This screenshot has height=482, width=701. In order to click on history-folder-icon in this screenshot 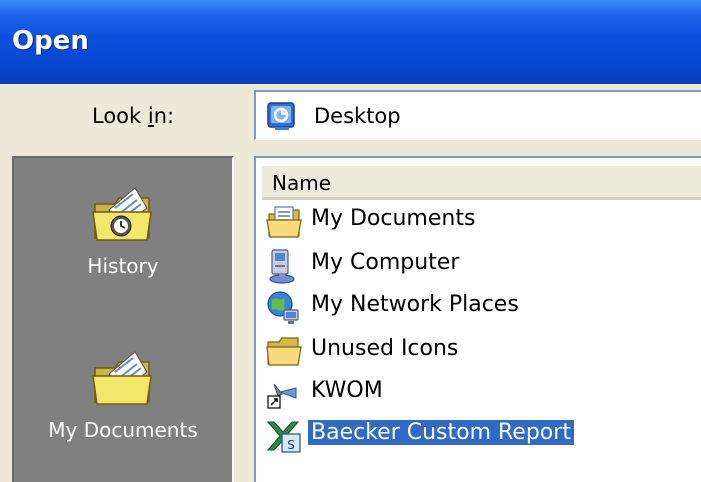, I will do `click(122, 214)`.